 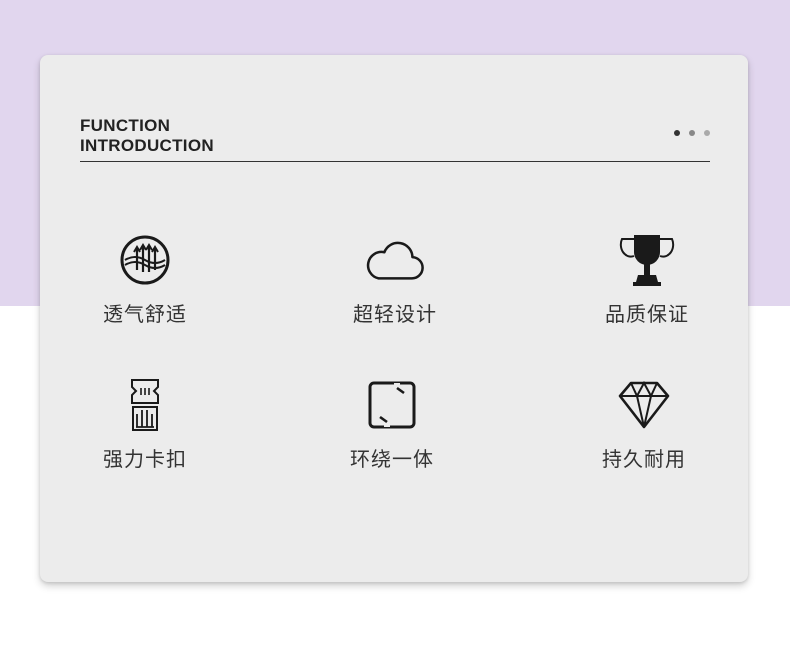 I want to click on feature-label: 透气舒适, so click(x=145, y=314).